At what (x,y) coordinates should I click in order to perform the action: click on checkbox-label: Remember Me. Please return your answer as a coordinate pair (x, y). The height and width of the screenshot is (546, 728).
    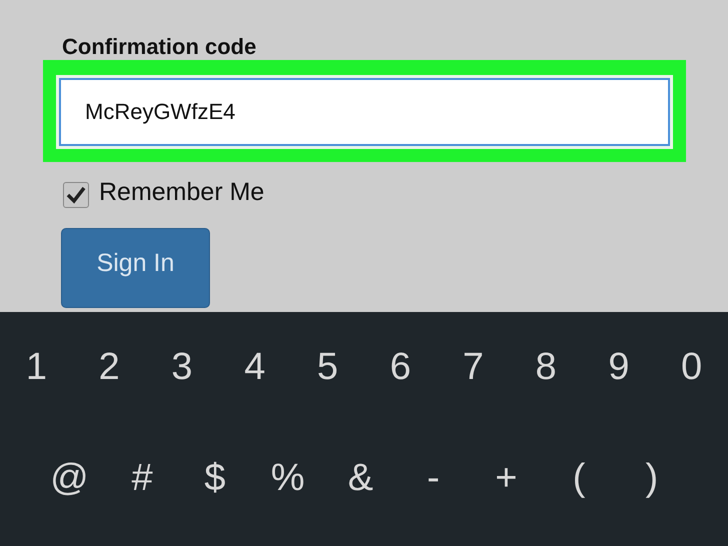
    Looking at the image, I should click on (181, 192).